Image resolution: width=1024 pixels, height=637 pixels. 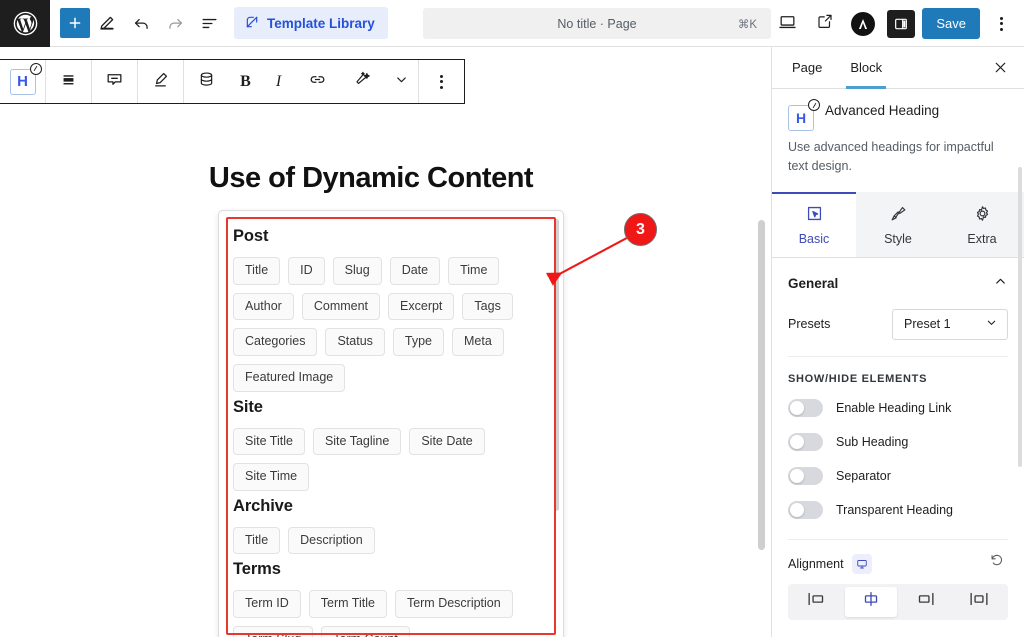 I want to click on chip-term-title: Term Title, so click(x=347, y=604).